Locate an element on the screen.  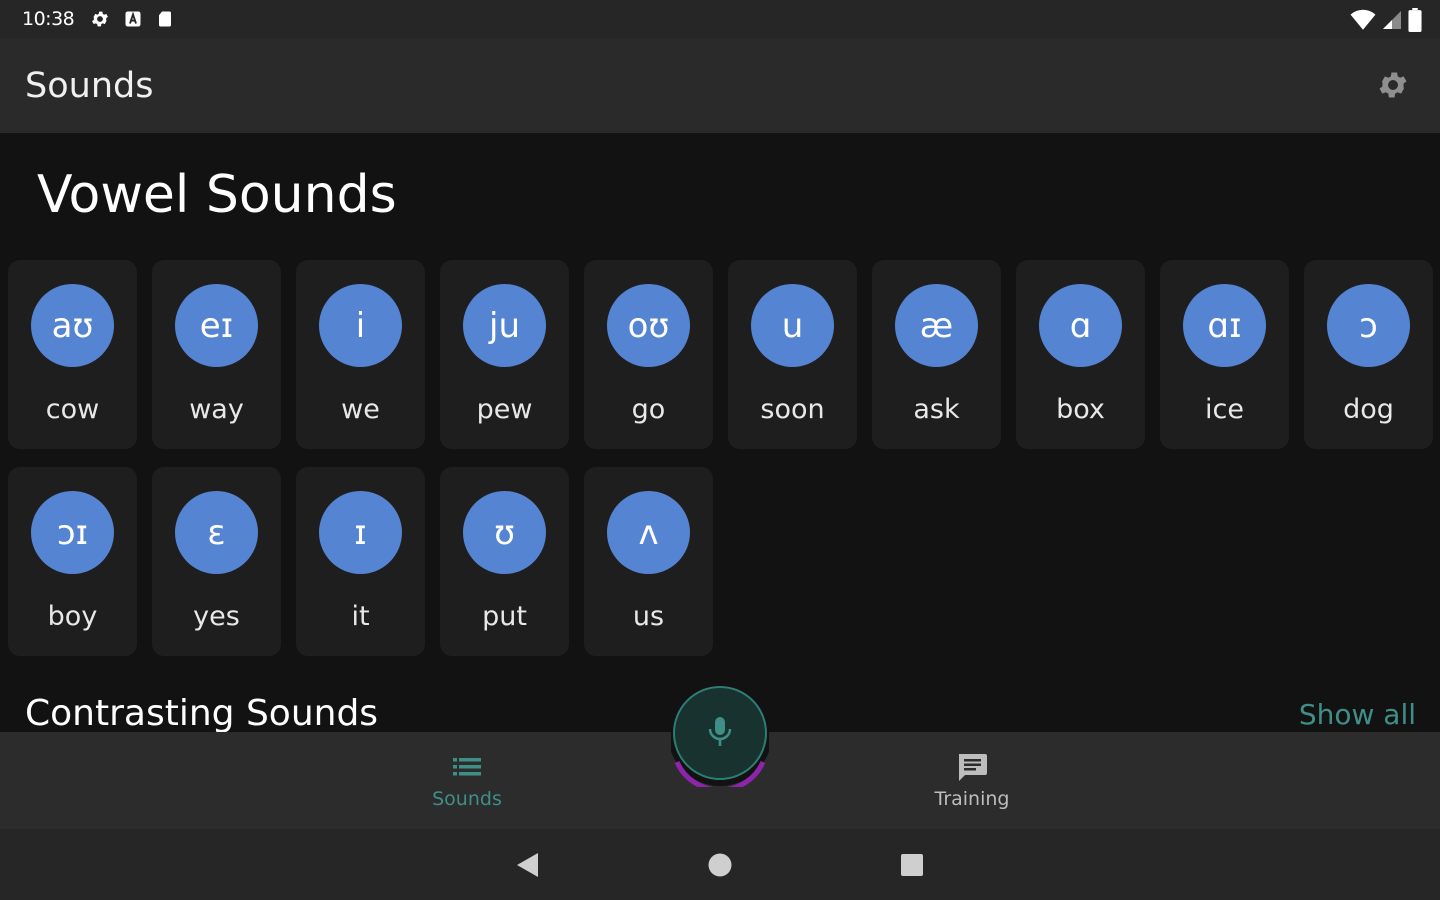
vowel-card: aʊ cow is located at coordinates (72, 354).